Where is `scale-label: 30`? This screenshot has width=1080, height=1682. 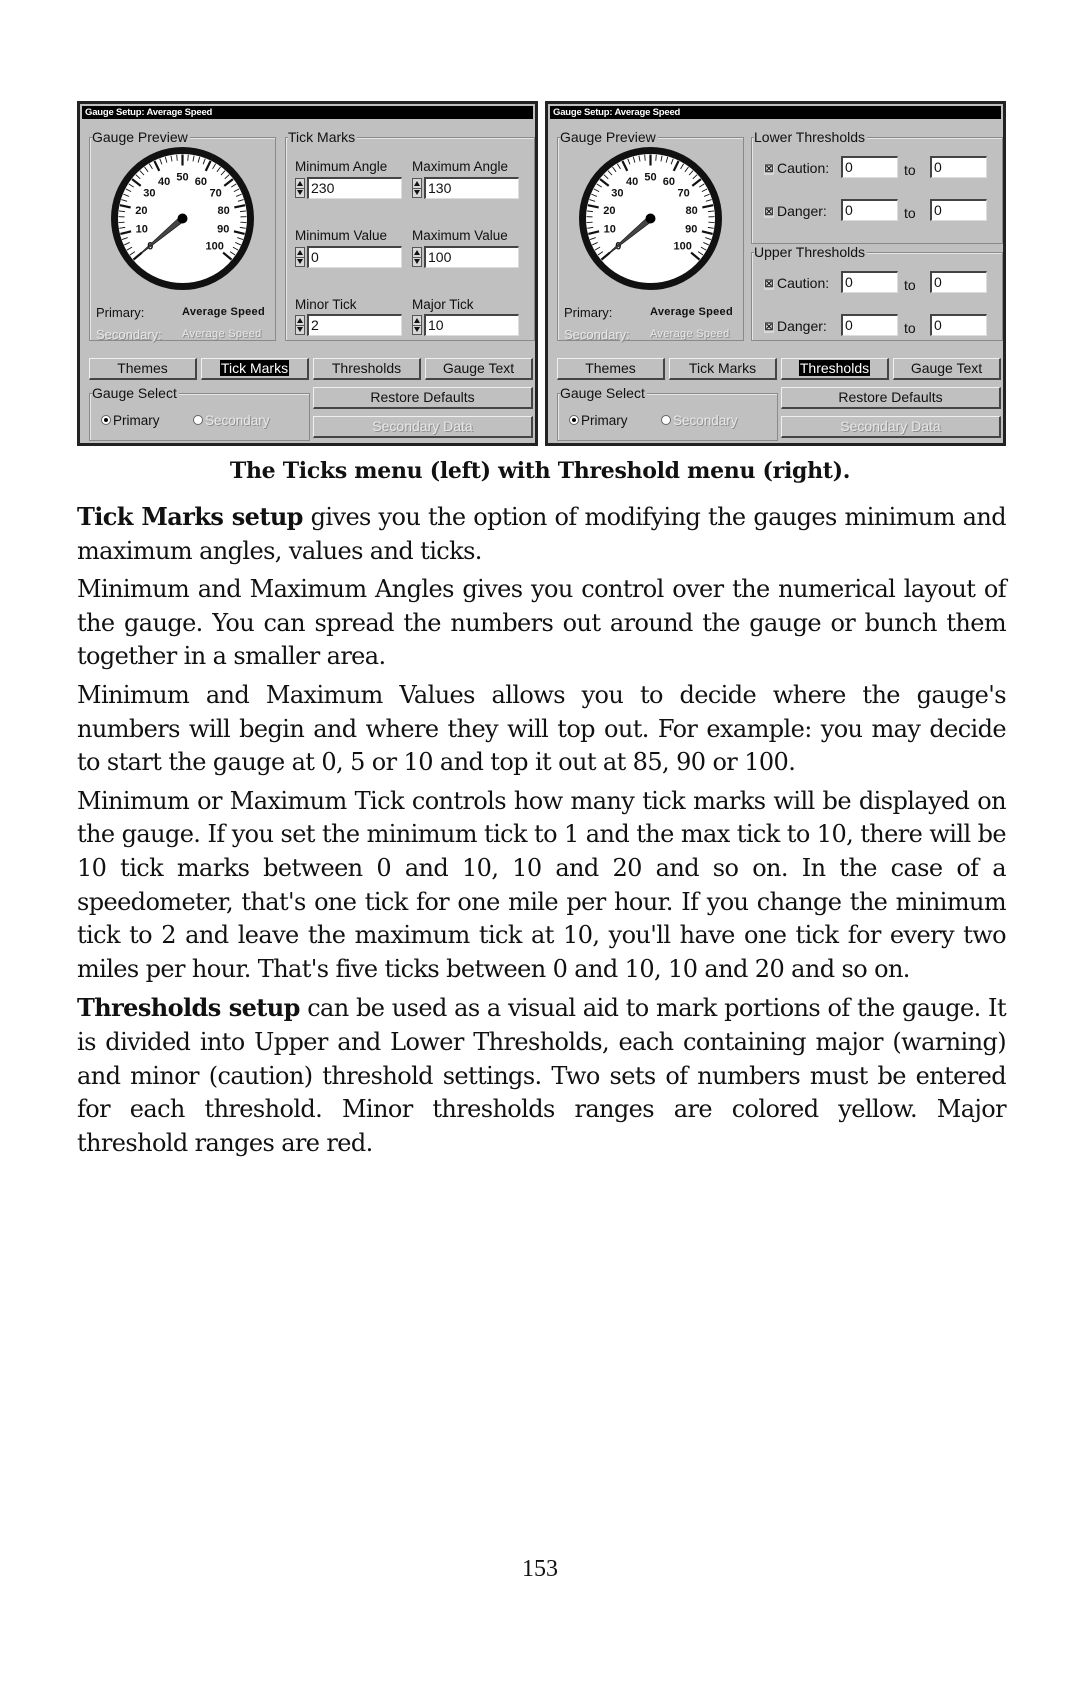
scale-label: 30 is located at coordinates (149, 194).